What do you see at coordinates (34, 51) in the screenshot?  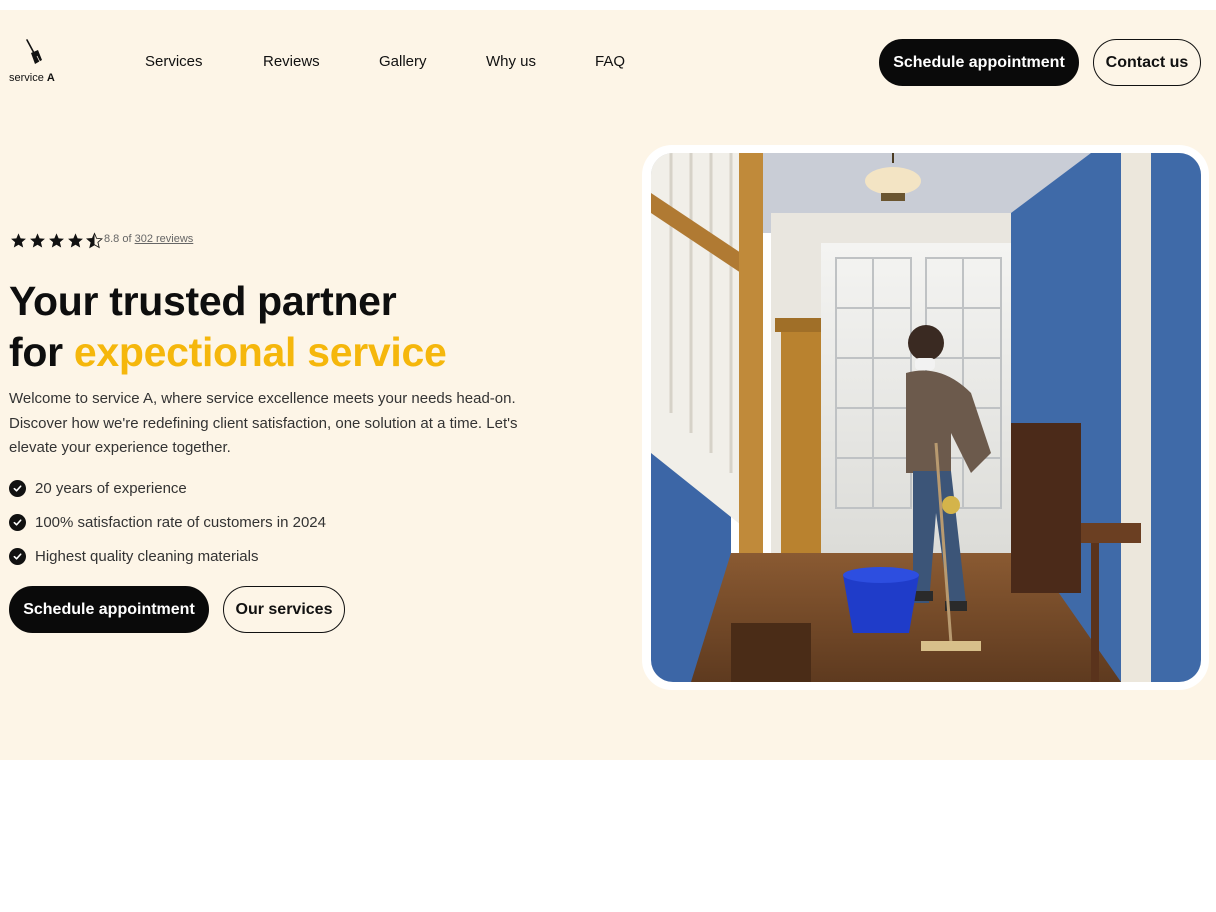 I see `broom-icon` at bounding box center [34, 51].